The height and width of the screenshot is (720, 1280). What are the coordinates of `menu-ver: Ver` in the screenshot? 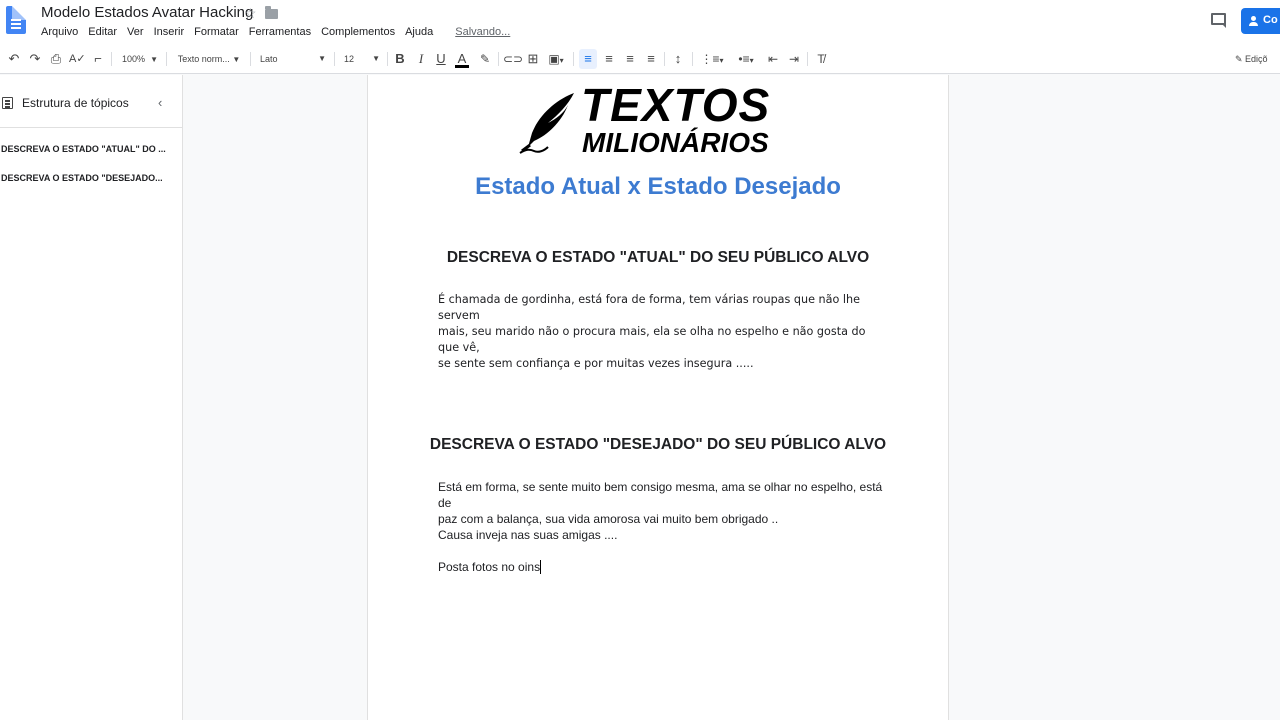 It's located at (135, 32).